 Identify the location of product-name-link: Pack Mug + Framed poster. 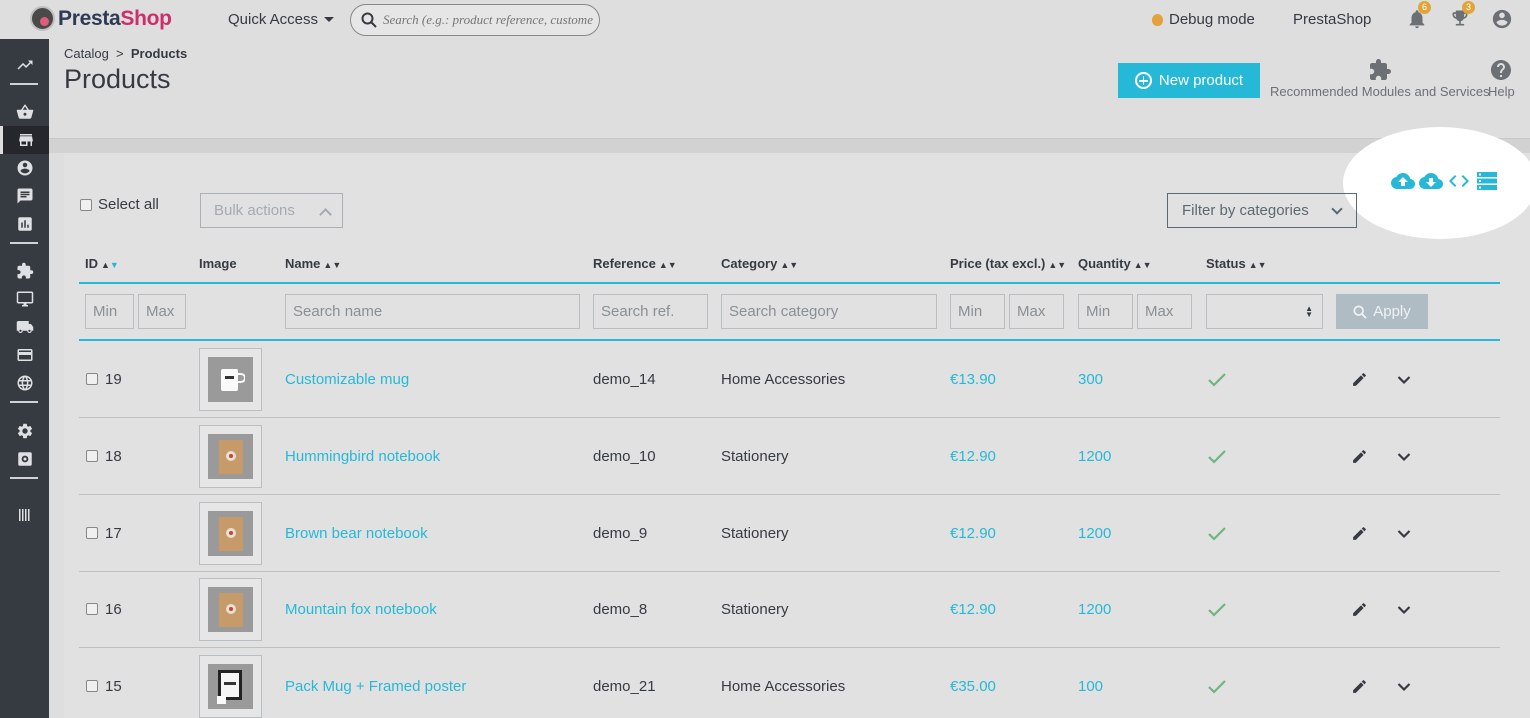
(375, 683).